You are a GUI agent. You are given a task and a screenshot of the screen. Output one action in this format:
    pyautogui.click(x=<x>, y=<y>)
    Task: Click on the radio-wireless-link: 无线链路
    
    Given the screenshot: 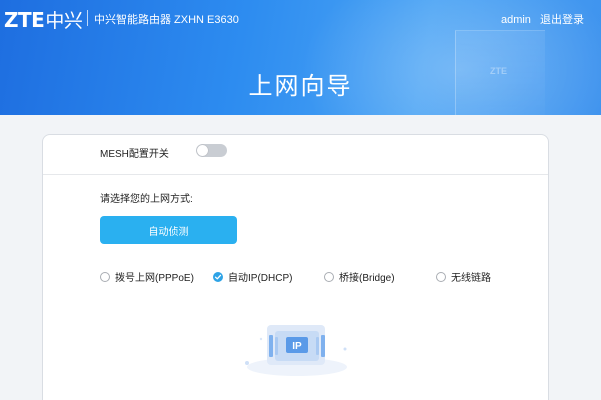 What is the action you would take?
    pyautogui.click(x=463, y=276)
    